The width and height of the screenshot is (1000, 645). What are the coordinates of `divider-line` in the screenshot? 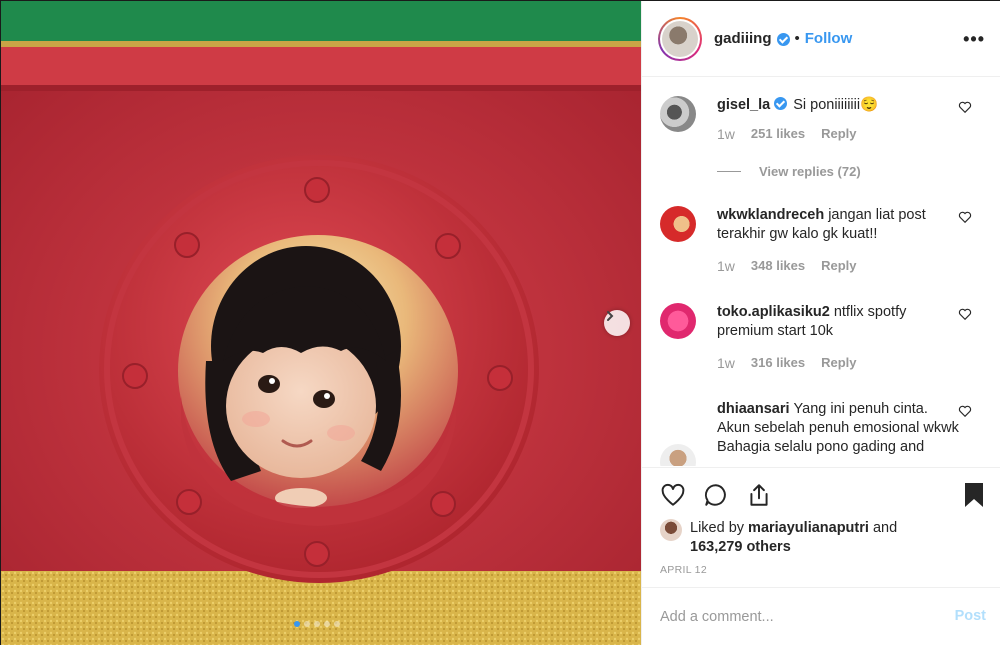 It's located at (729, 171).